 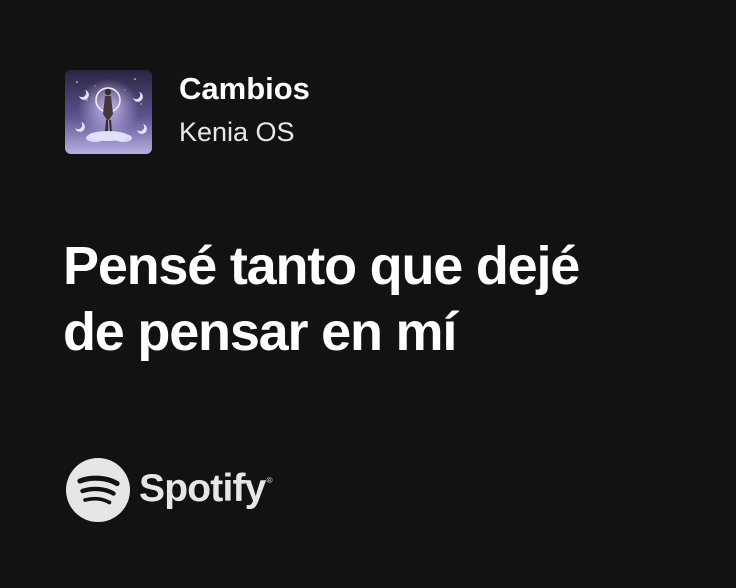 What do you see at coordinates (321, 266) in the screenshot?
I see `lyrics-line: Pensé tanto que dejé` at bounding box center [321, 266].